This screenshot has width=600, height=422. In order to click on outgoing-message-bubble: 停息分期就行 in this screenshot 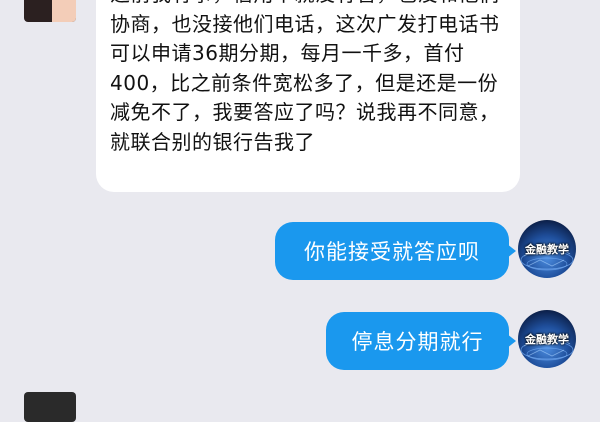, I will do `click(421, 341)`.